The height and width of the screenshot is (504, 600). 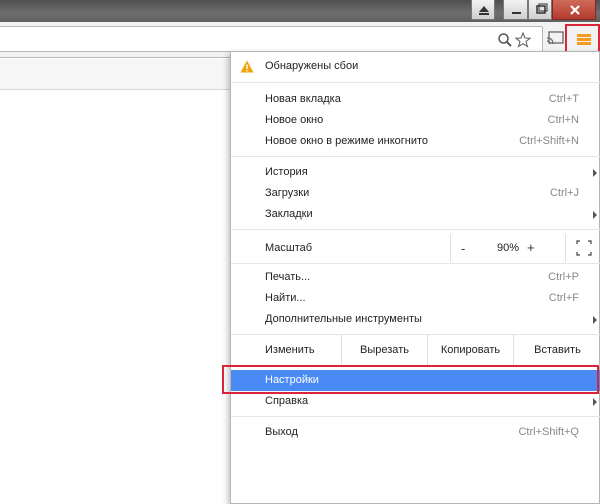 What do you see at coordinates (555, 39) in the screenshot?
I see `cast-icon` at bounding box center [555, 39].